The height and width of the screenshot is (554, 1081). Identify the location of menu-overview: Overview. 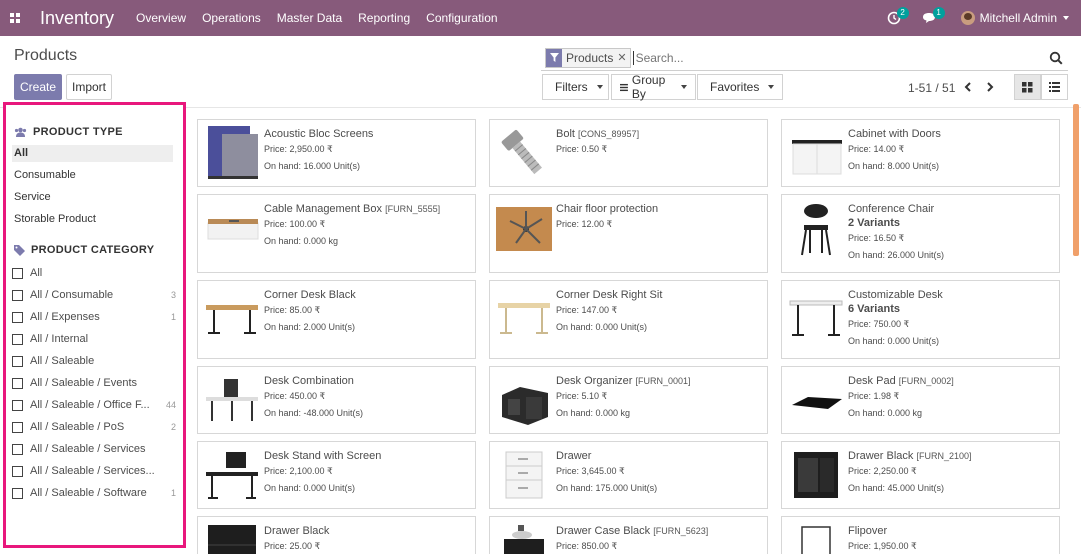
(161, 18).